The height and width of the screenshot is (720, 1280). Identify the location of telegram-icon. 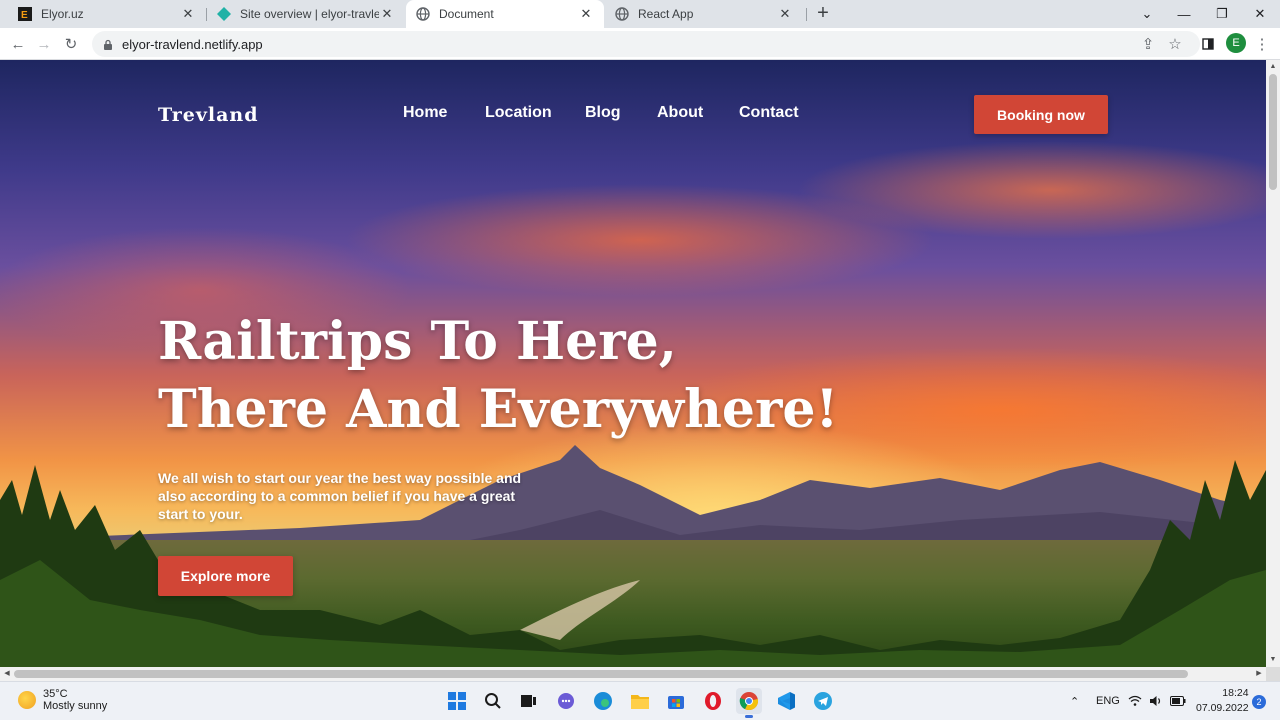
(823, 701).